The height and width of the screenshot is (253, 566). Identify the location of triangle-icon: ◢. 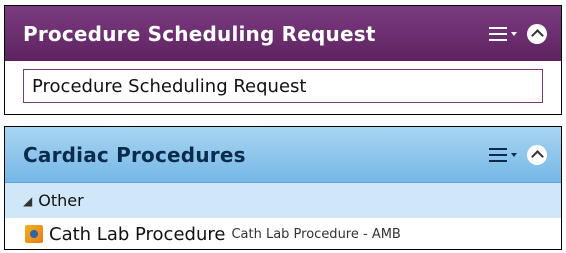
(28, 200).